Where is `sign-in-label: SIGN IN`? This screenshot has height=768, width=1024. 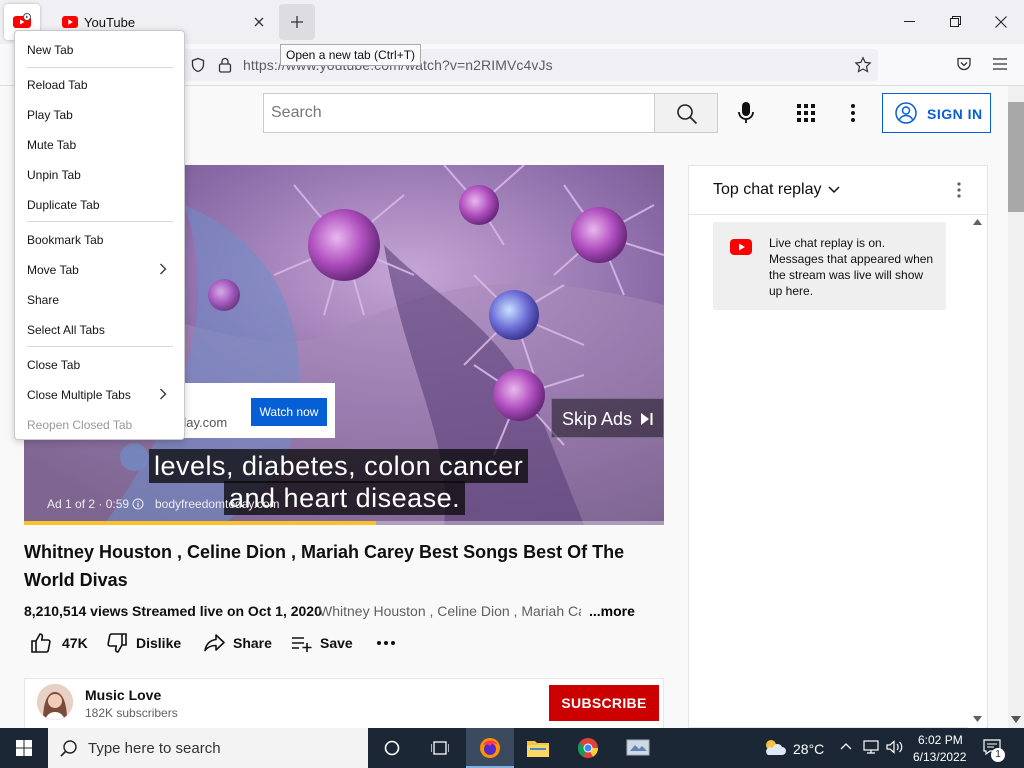 sign-in-label: SIGN IN is located at coordinates (955, 114).